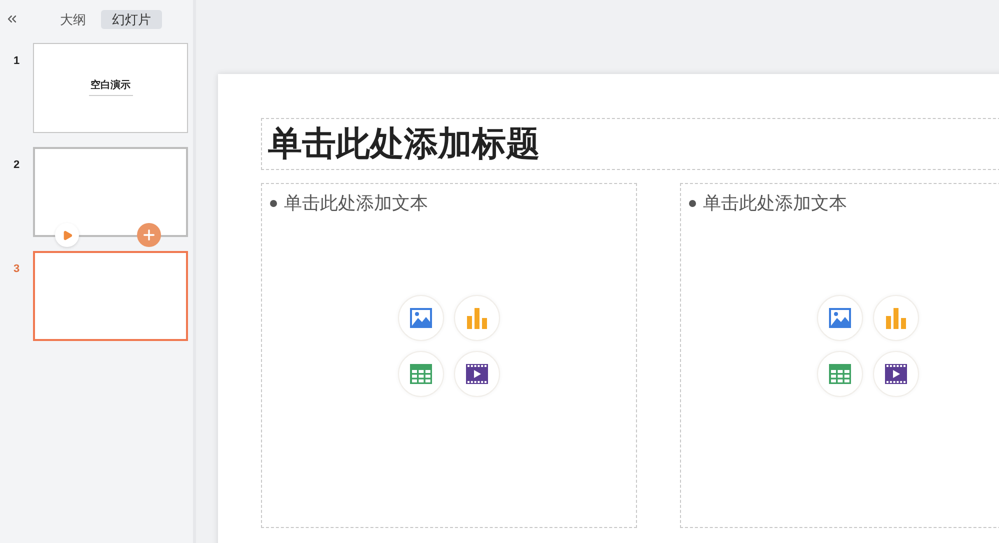  Describe the element at coordinates (630, 144) in the screenshot. I see `title-placeholder: 单击此处添加标题` at that location.